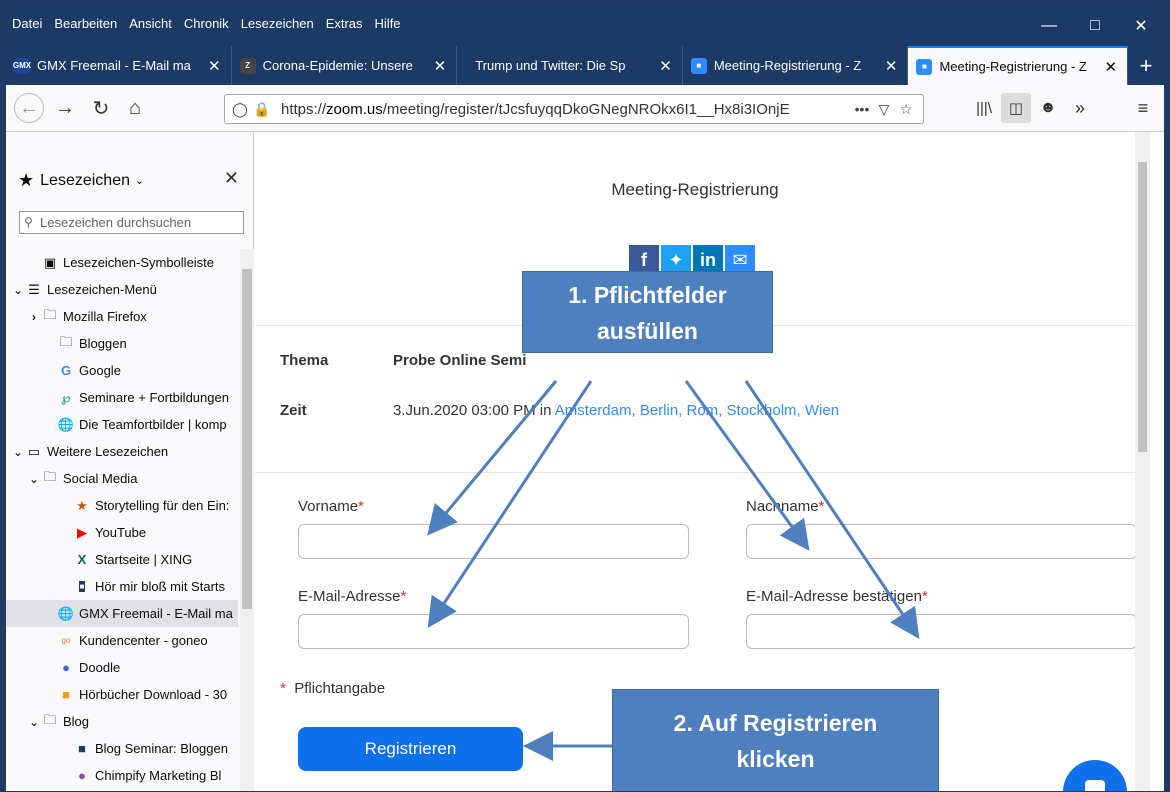 This screenshot has width=1170, height=792. What do you see at coordinates (984, 108) in the screenshot?
I see `library-icon: |||\` at bounding box center [984, 108].